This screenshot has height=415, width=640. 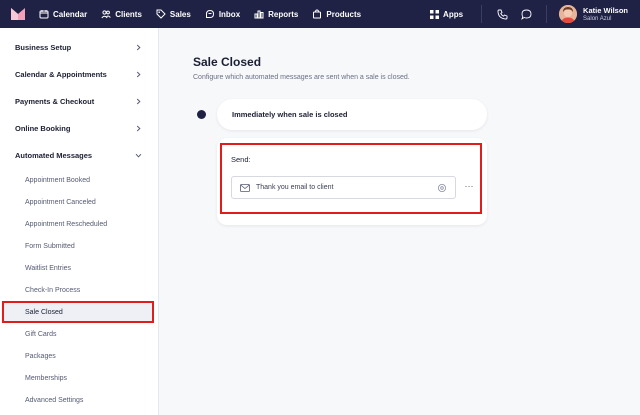 What do you see at coordinates (241, 159) in the screenshot?
I see `send-label: Send:` at bounding box center [241, 159].